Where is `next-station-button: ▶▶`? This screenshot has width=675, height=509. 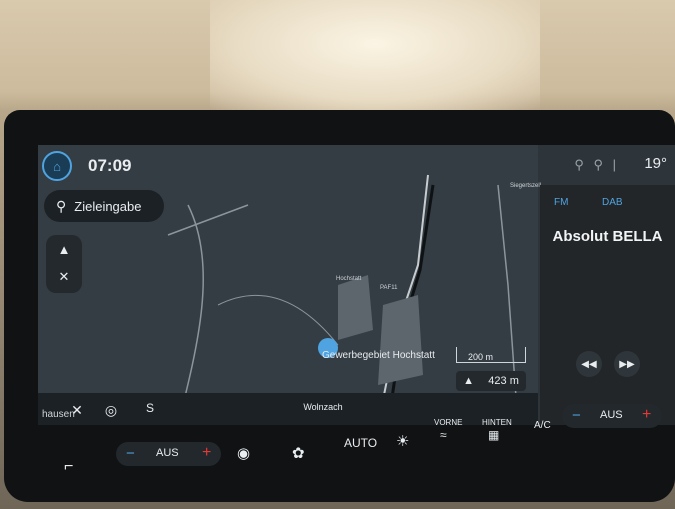
next-station-button: ▶▶ is located at coordinates (627, 364).